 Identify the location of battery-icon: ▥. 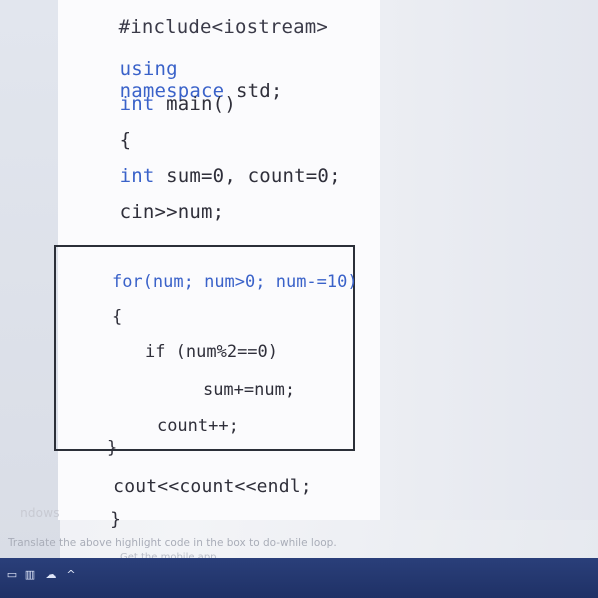
(30, 574).